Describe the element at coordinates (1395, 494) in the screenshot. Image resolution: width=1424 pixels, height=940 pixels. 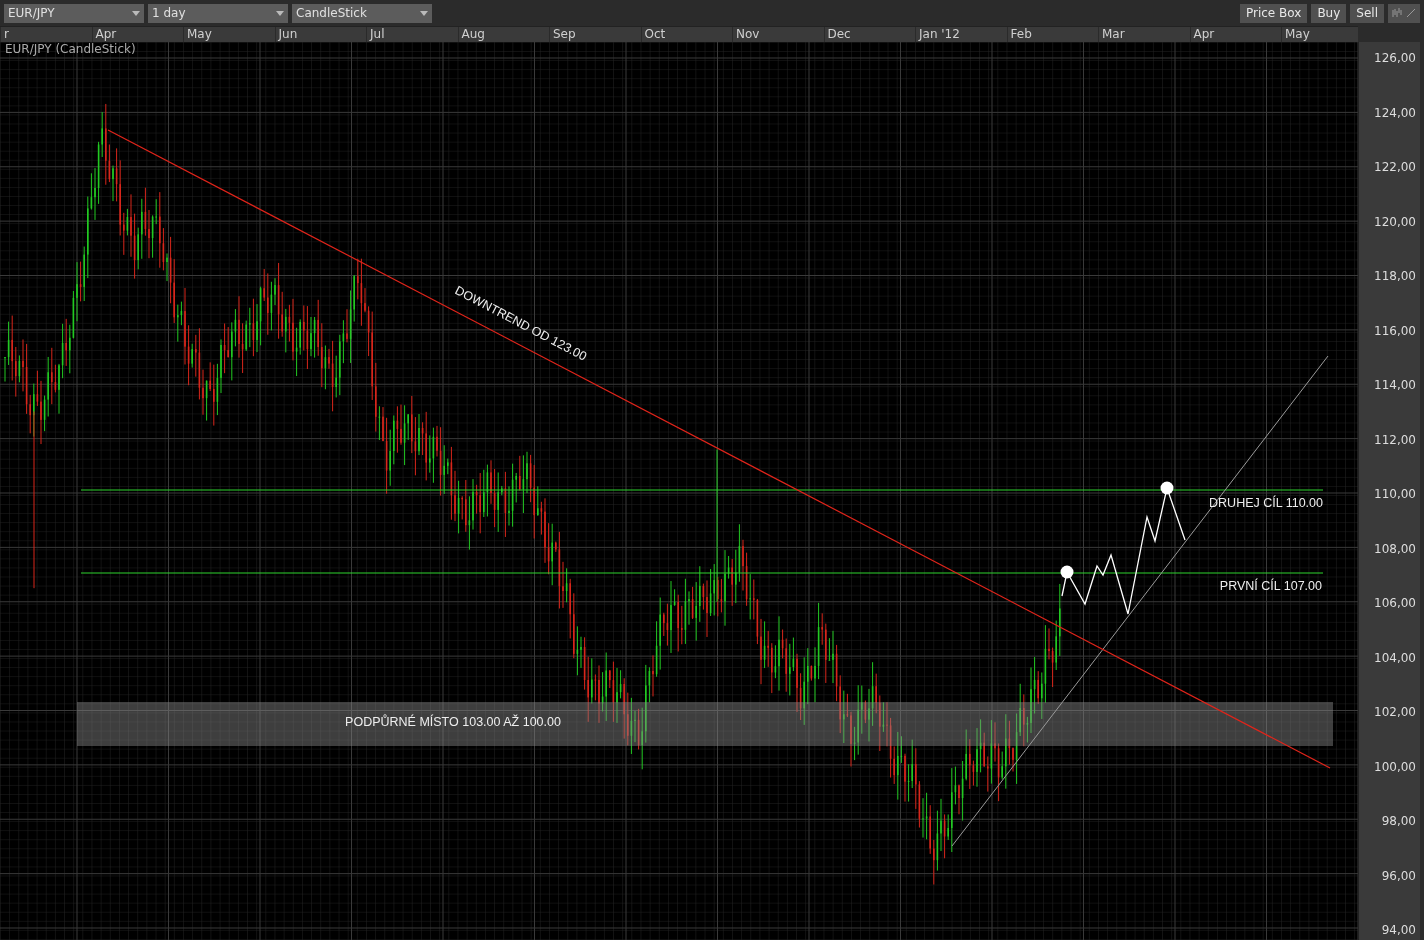
I see `price-label: 110,00` at that location.